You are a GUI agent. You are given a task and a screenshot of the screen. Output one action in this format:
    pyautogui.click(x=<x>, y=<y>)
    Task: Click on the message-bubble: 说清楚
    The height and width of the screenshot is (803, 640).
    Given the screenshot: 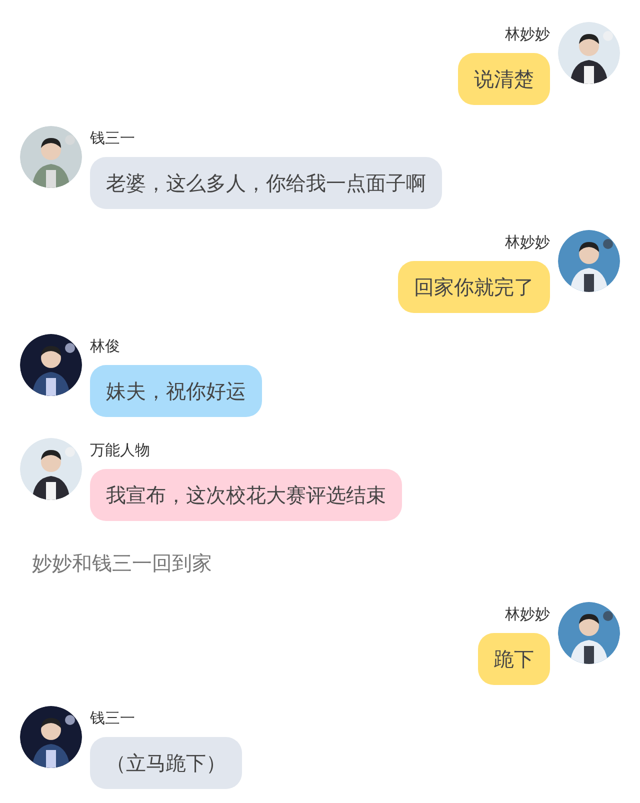 What is the action you would take?
    pyautogui.click(x=504, y=79)
    